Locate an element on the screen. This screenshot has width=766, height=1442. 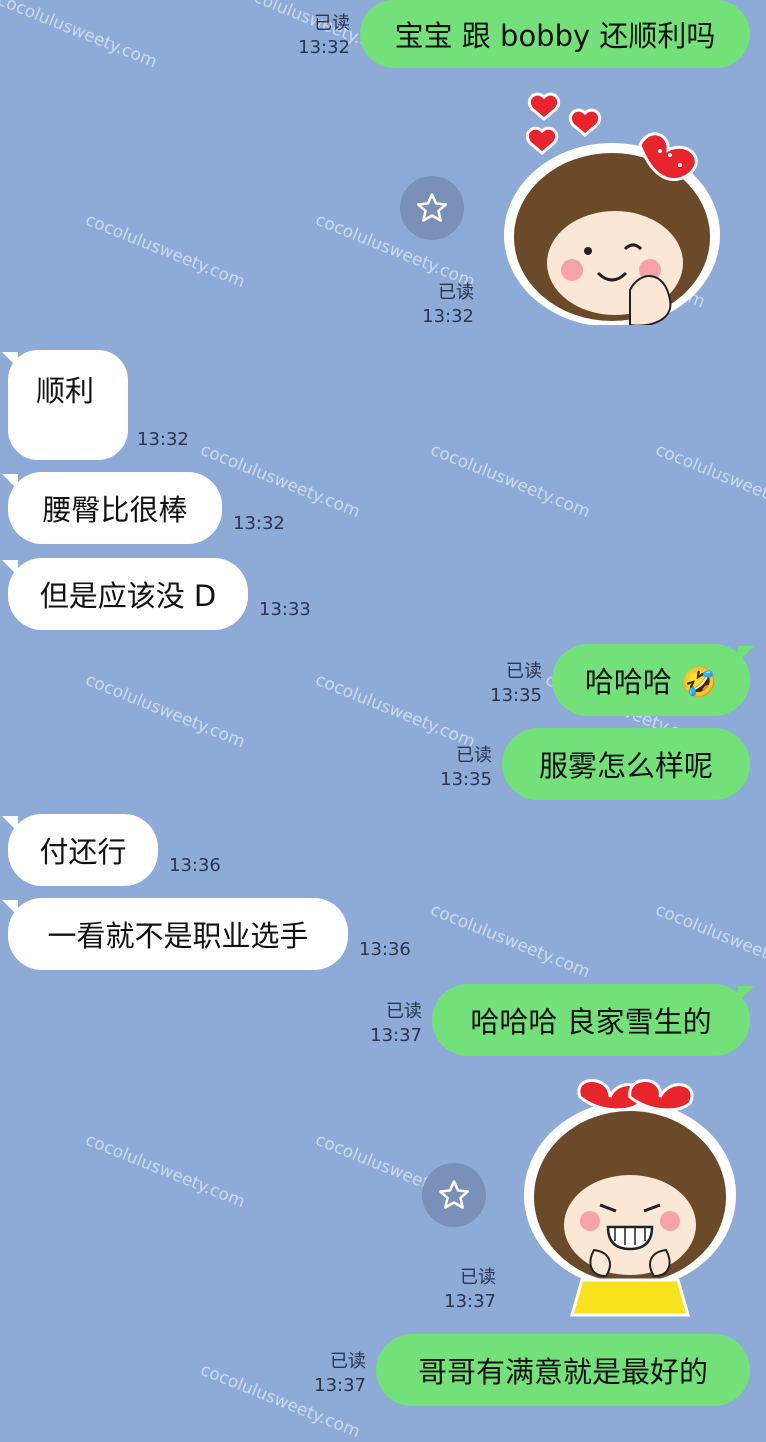
message-bubble-incoming: 腰臀比很棒 is located at coordinates (115, 508).